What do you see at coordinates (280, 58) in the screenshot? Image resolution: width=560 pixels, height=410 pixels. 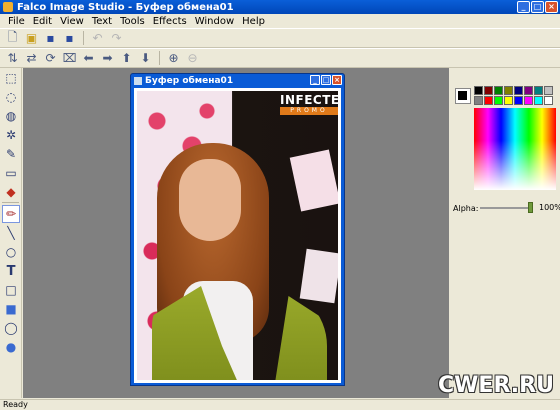 I see `transform-toolbar: ⇅ ⇄ ⟳ ⌧ ⬅ ➡ ⬆ ⬇ ⊕ ⊖` at bounding box center [280, 58].